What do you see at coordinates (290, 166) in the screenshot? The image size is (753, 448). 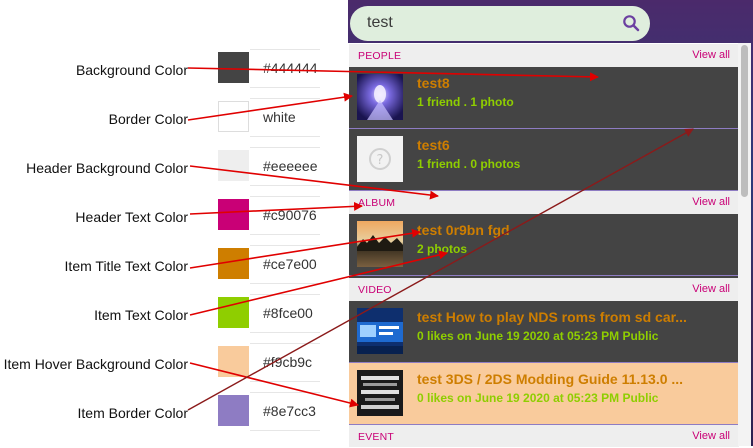 I see `hex-value: #eeeeee` at bounding box center [290, 166].